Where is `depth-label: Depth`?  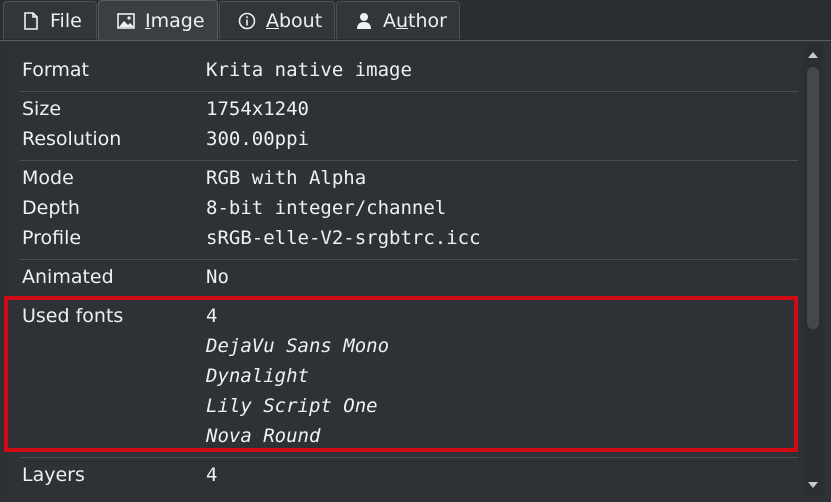
depth-label: Depth is located at coordinates (51, 208).